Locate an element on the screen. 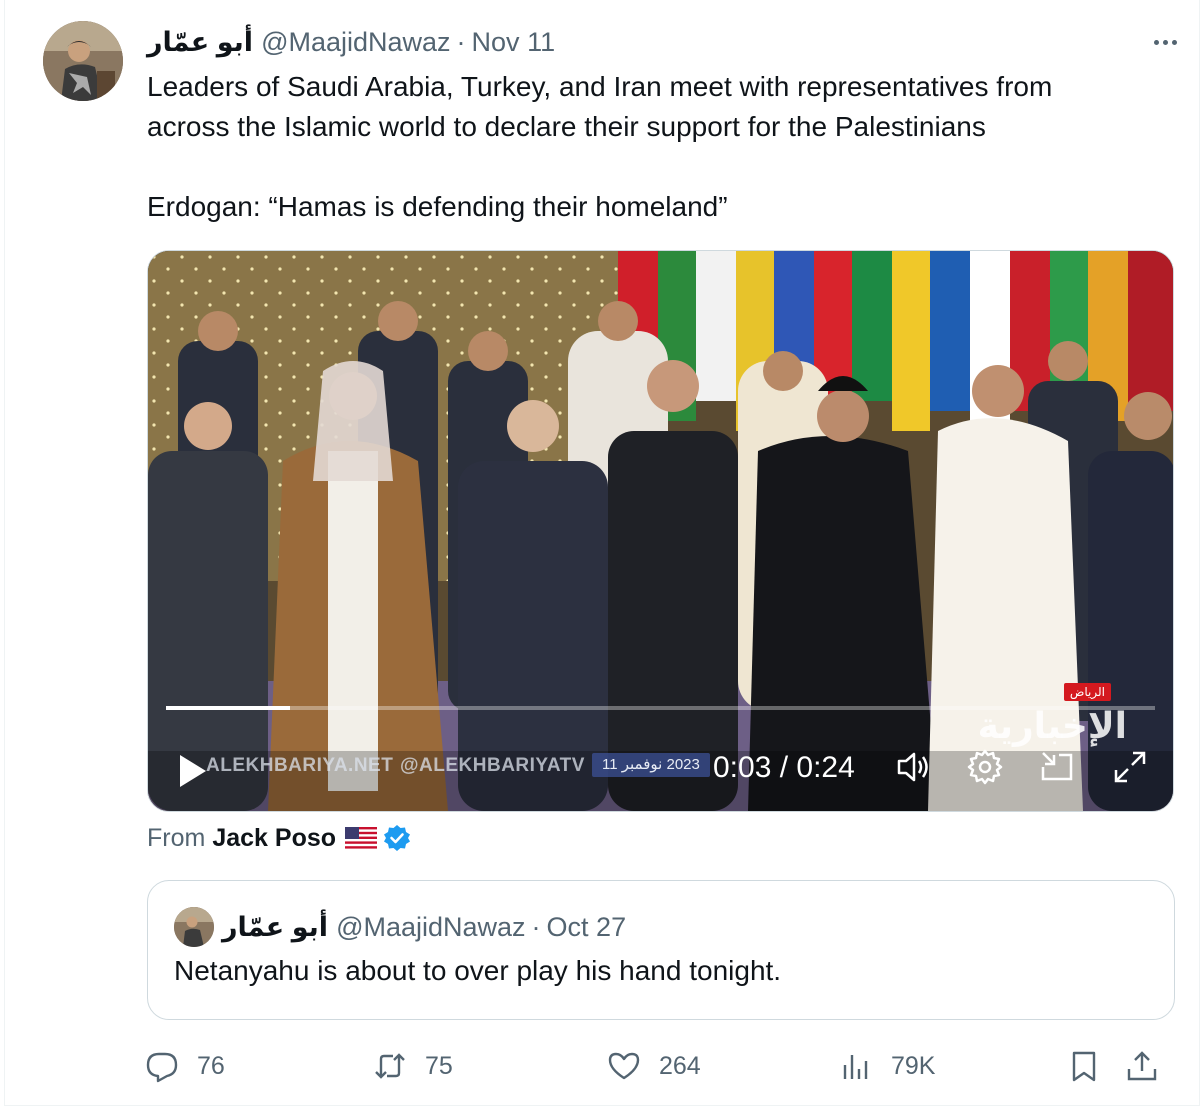 This screenshot has width=1204, height=1110. bookmark-button is located at coordinates (1084, 1066).